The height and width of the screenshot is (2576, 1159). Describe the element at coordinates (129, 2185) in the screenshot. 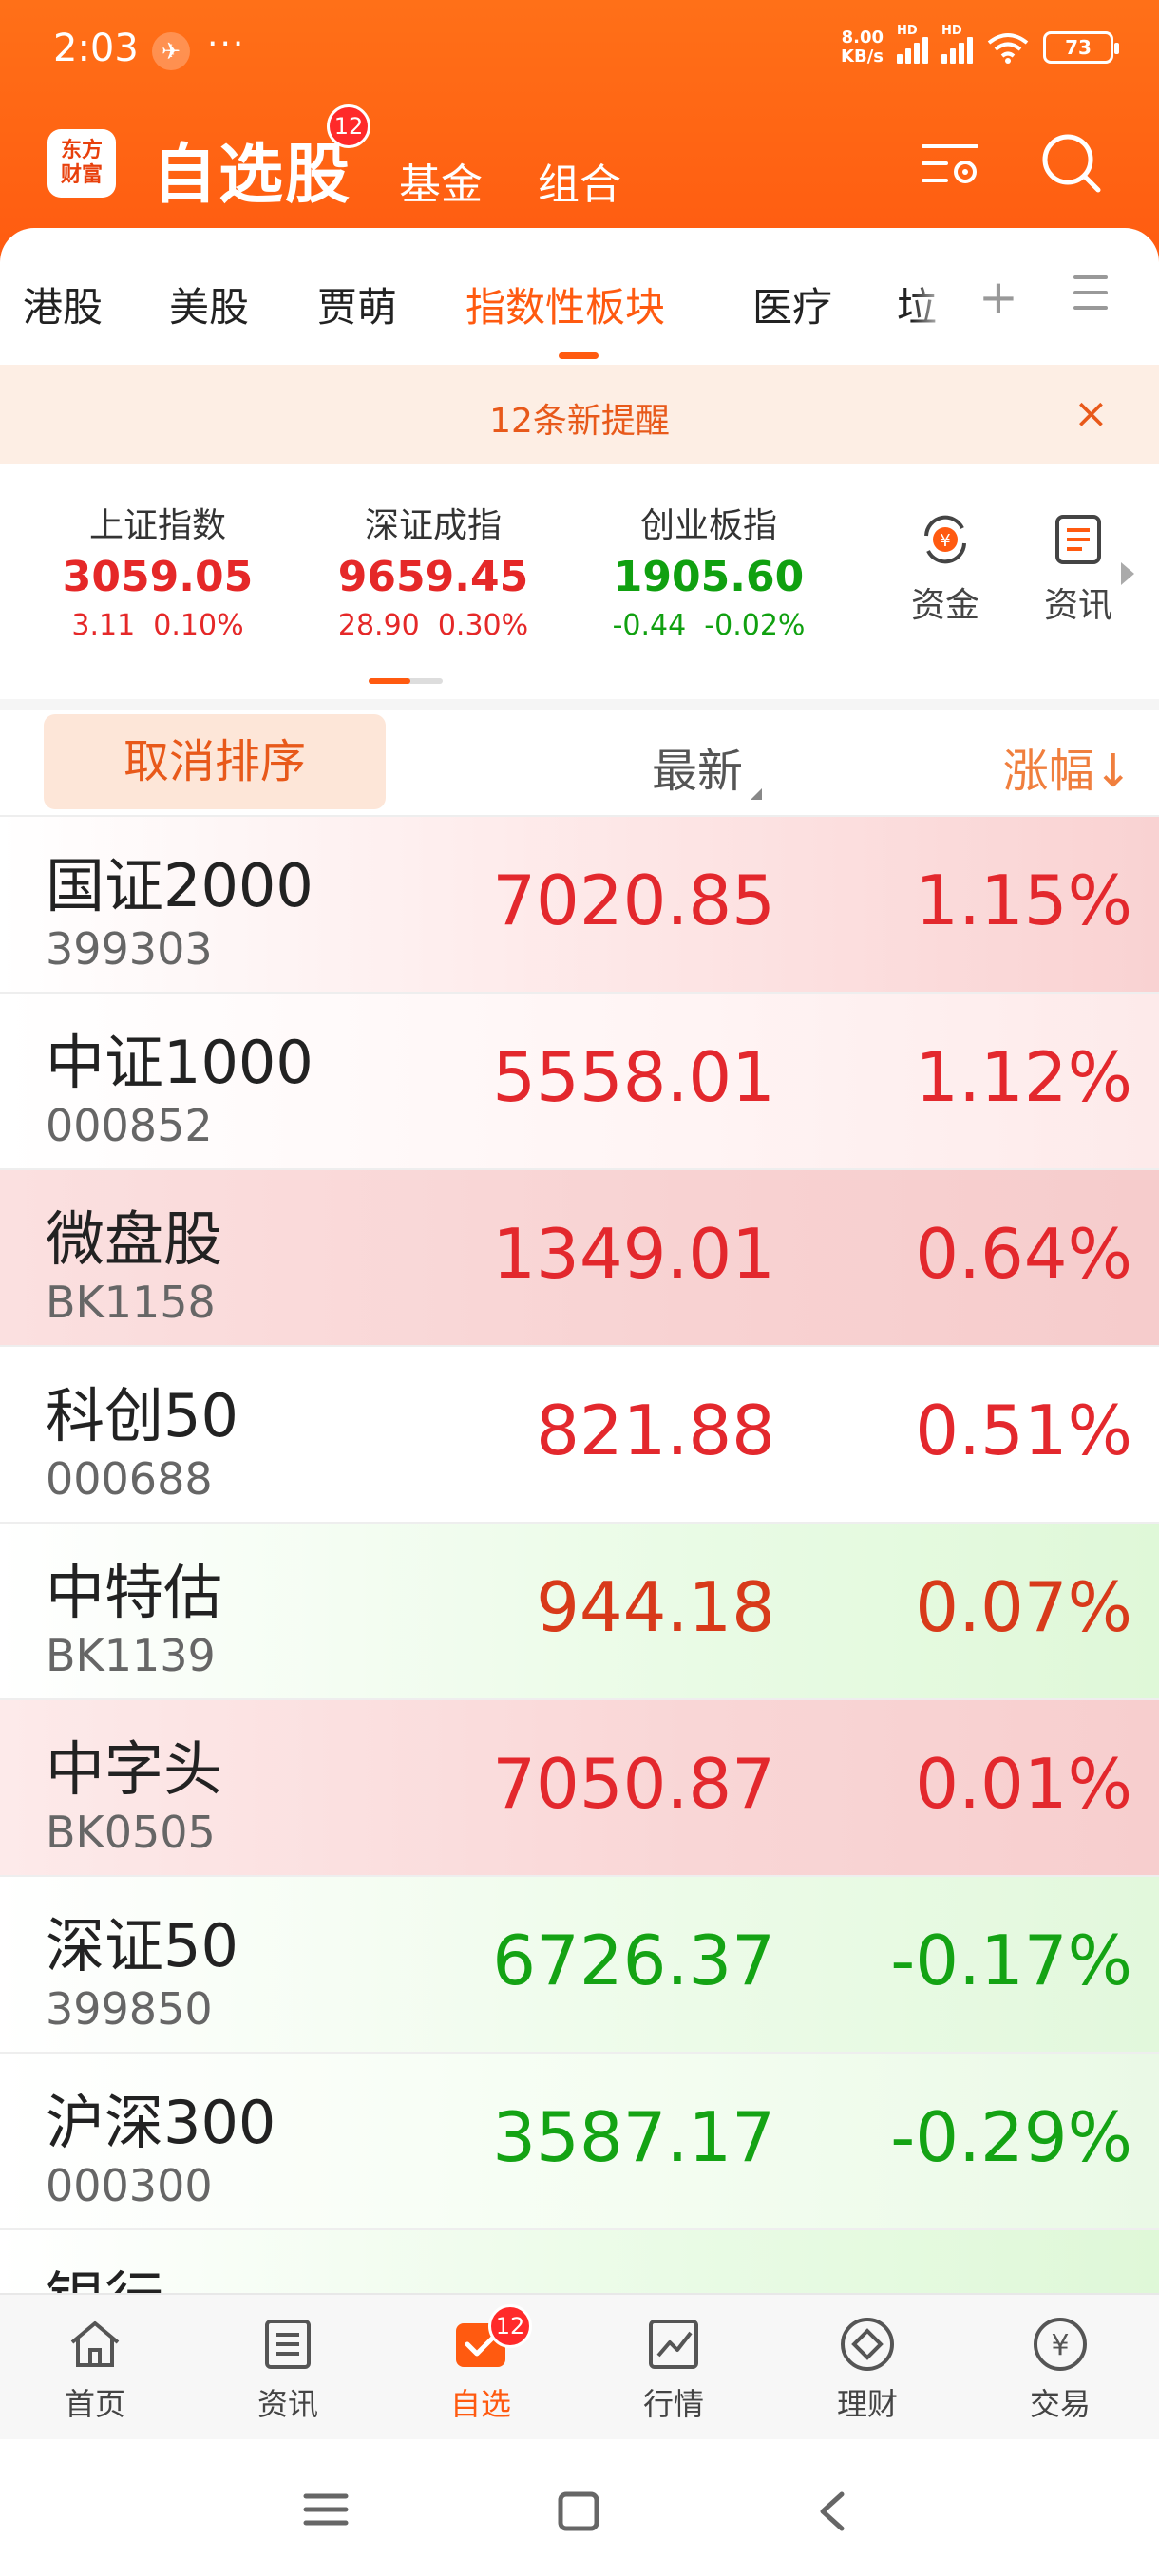

I see `stock-code: 000300` at that location.